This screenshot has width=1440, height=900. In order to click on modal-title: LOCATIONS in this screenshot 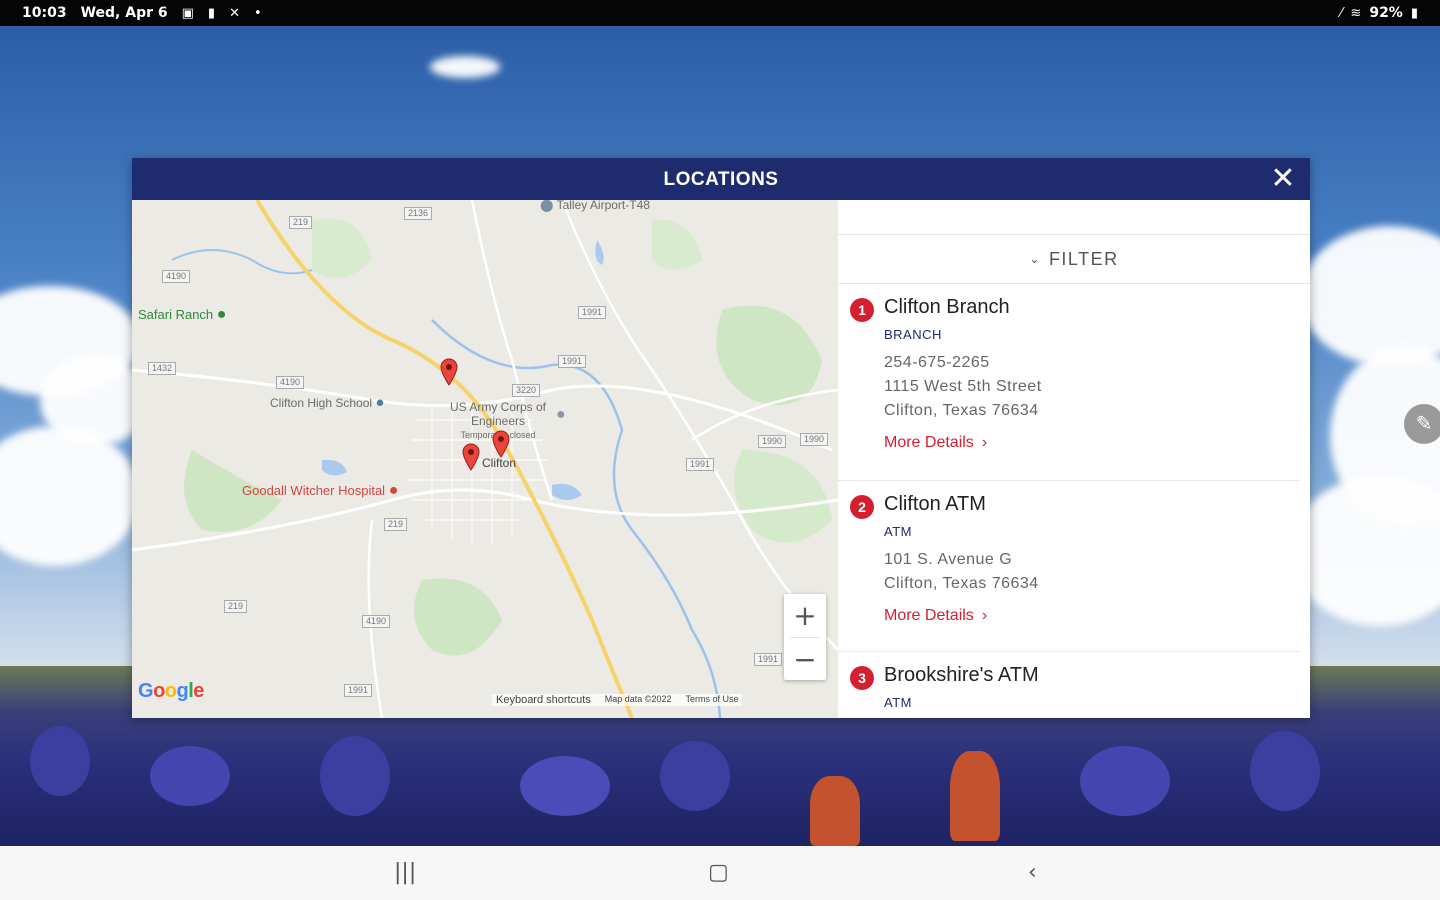, I will do `click(721, 179)`.